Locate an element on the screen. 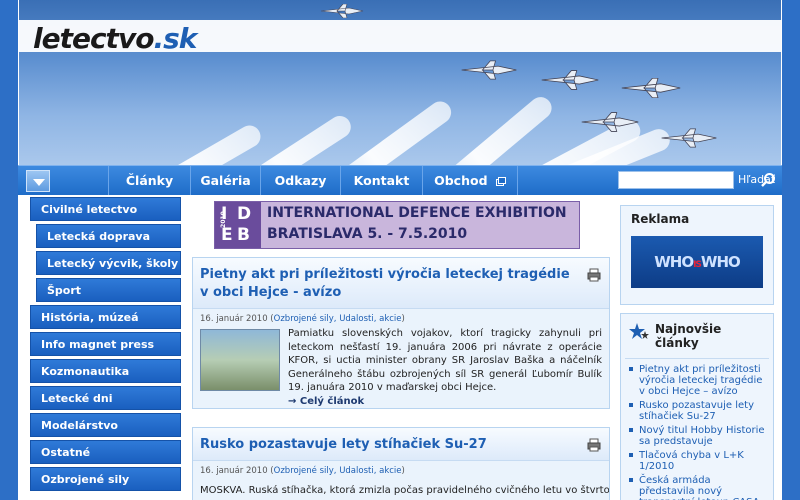 The image size is (800, 500). whoiswho-ad: WHOISWHO is located at coordinates (697, 262).